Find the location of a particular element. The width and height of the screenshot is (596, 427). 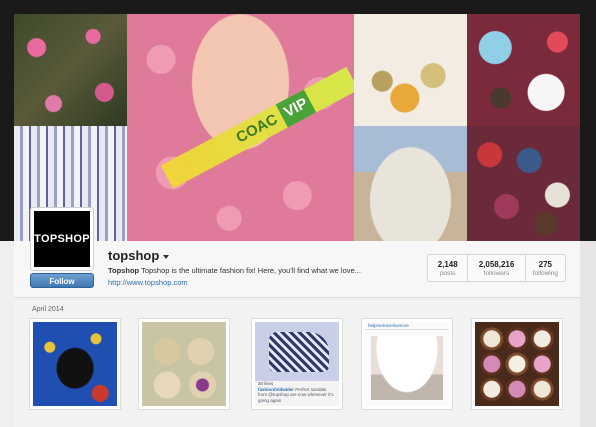

username-row: topshop is located at coordinates (139, 255).